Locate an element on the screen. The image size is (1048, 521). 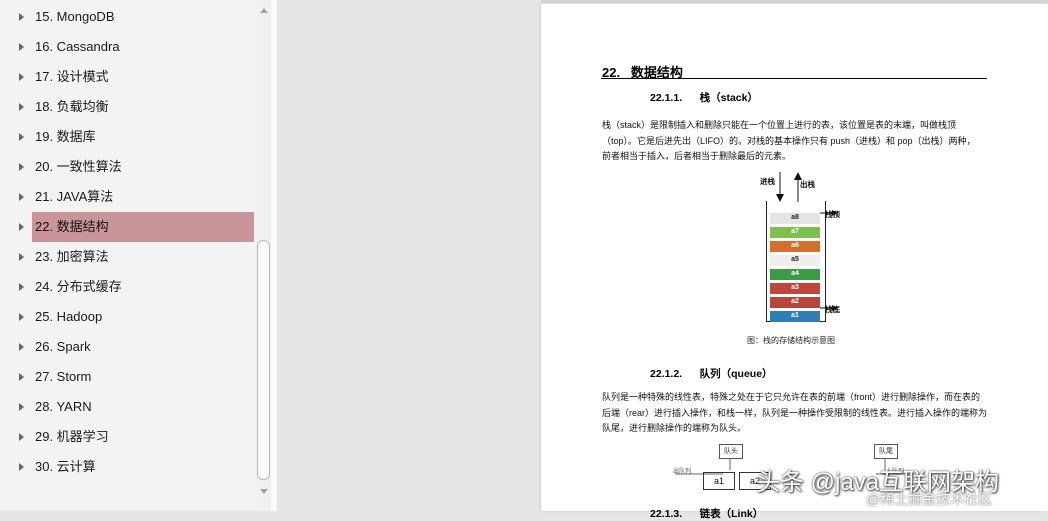
outline-item-label: 28. YARN is located at coordinates (63, 406).